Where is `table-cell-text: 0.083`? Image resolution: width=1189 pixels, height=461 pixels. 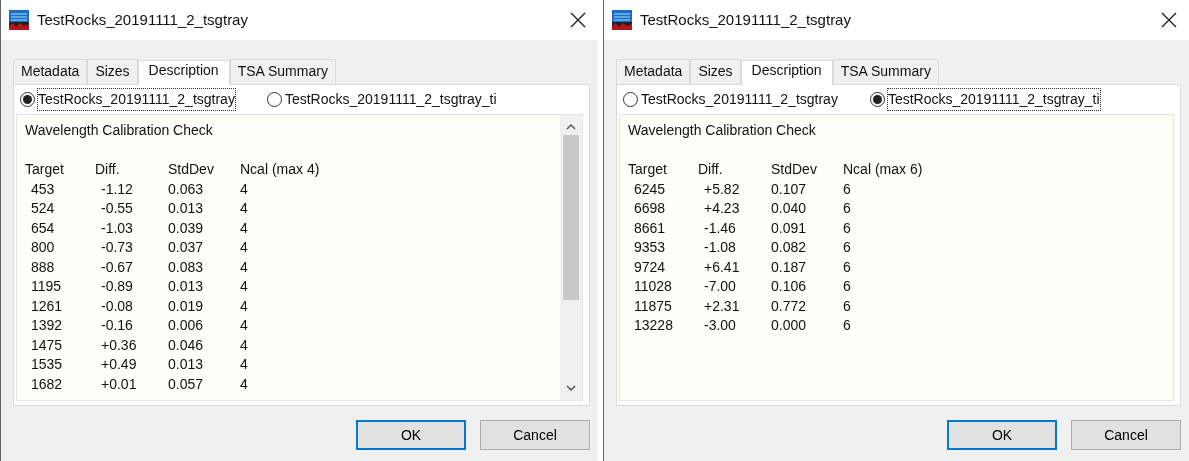 table-cell-text: 0.083 is located at coordinates (186, 267).